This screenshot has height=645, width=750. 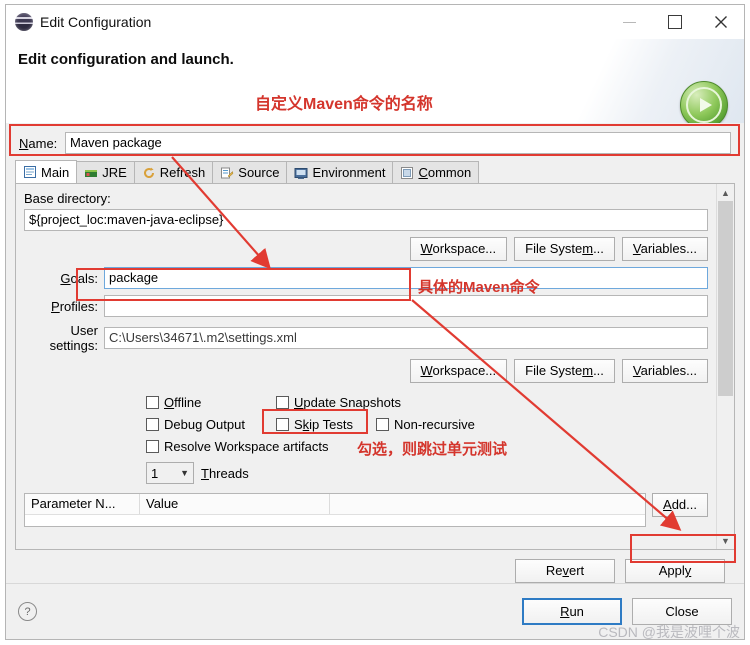 I want to click on close-icon, so click(x=721, y=22).